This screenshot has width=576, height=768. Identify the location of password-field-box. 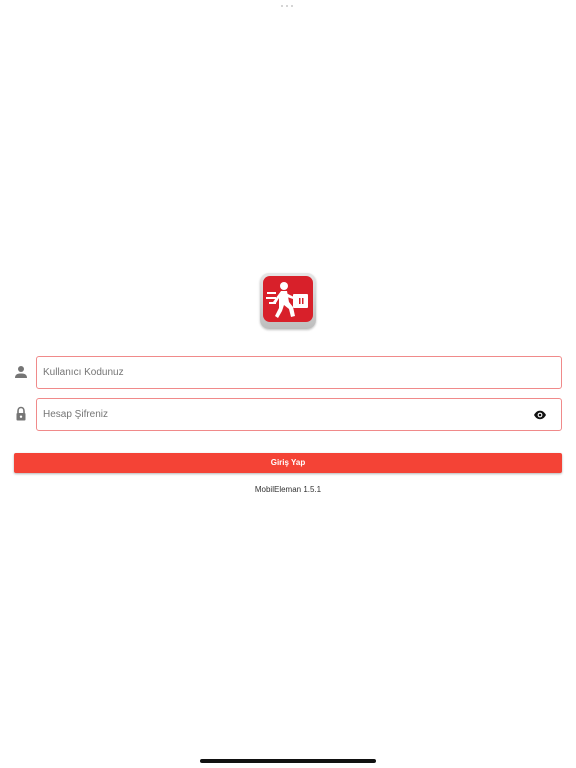
(299, 414).